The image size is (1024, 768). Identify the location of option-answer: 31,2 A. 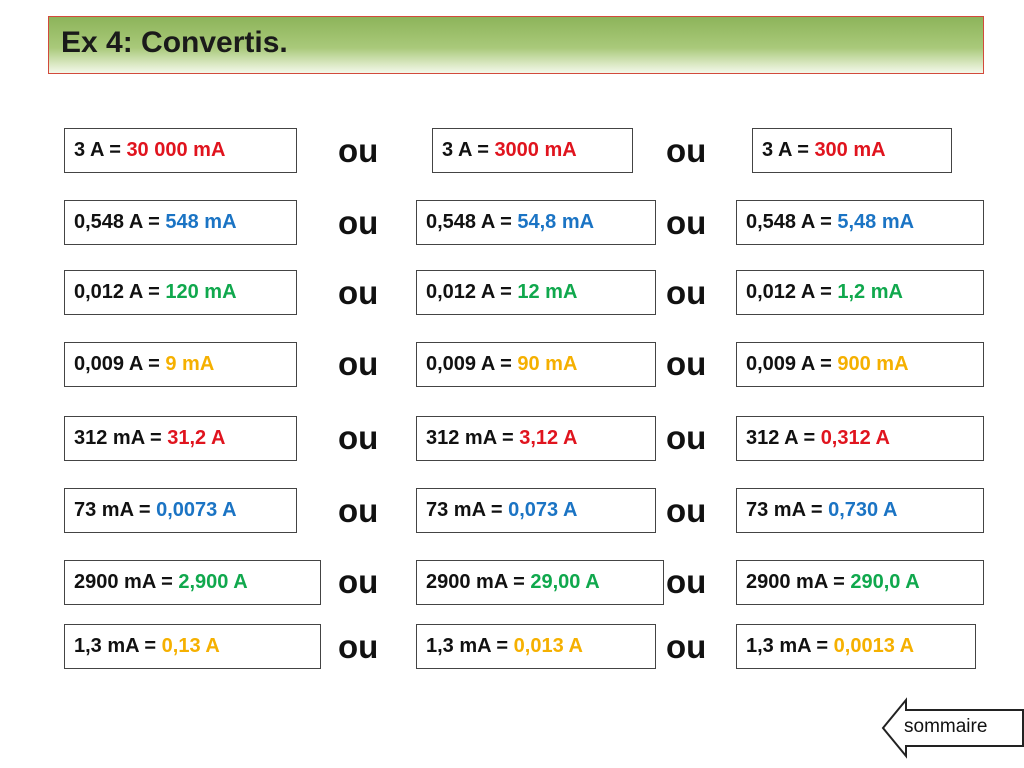
(196, 438).